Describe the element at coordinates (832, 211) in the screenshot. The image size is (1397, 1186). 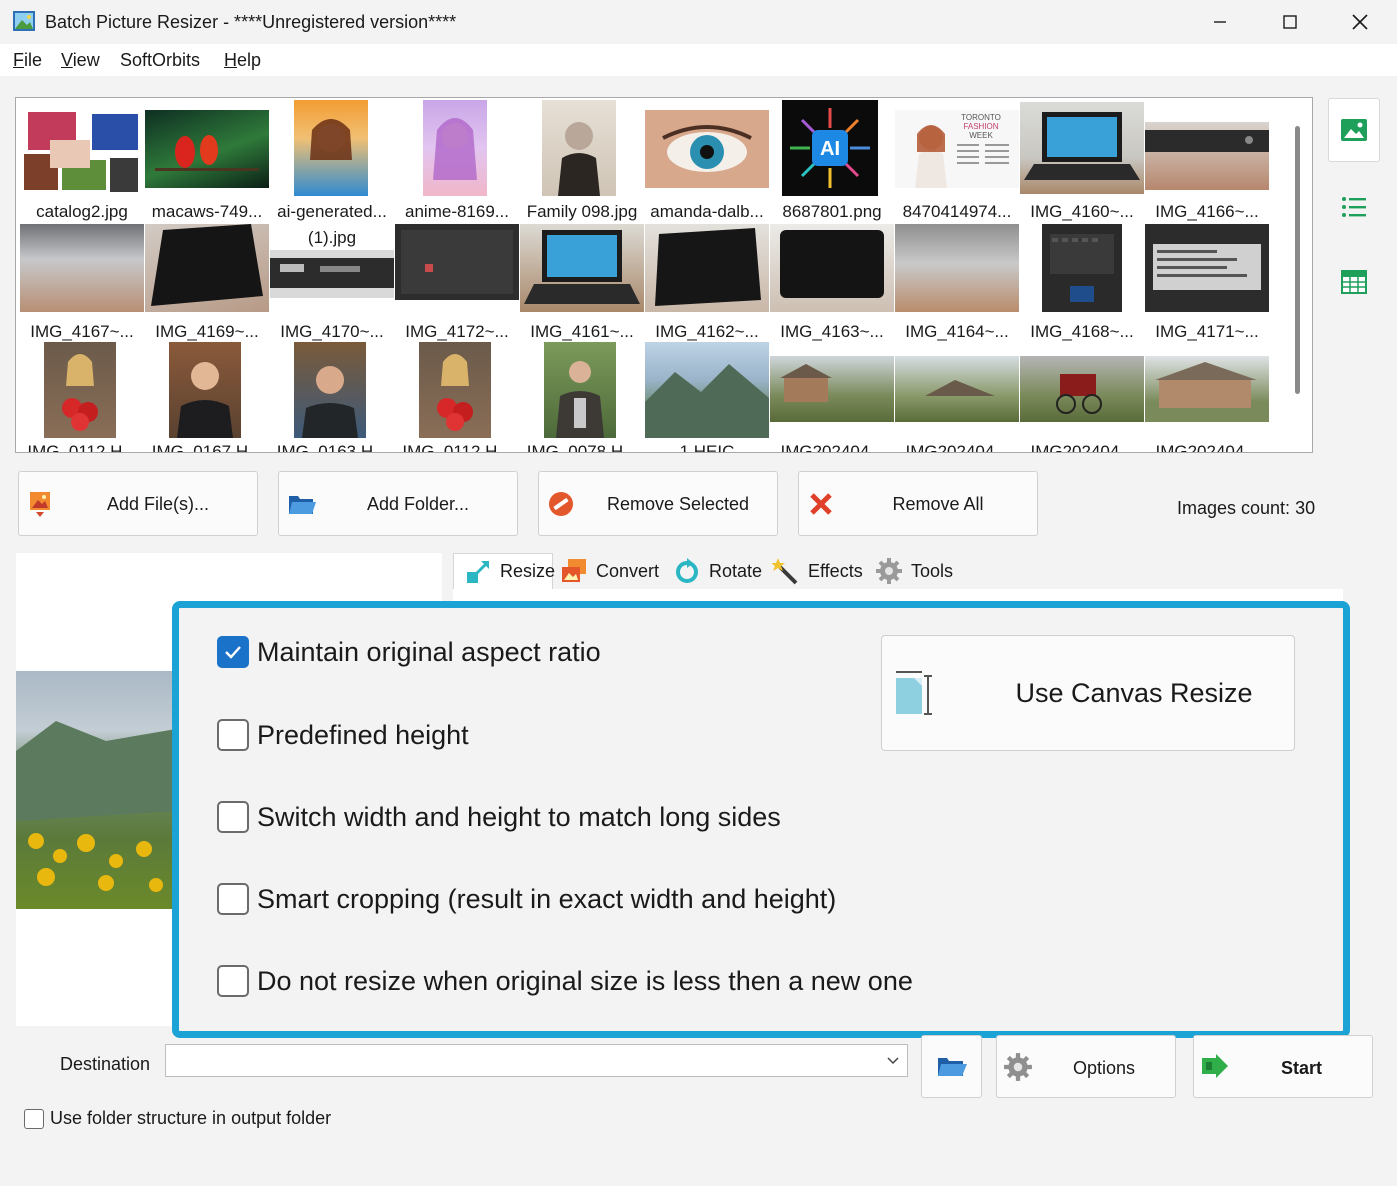
I see `thumbnail-caption: 8687801.png` at that location.